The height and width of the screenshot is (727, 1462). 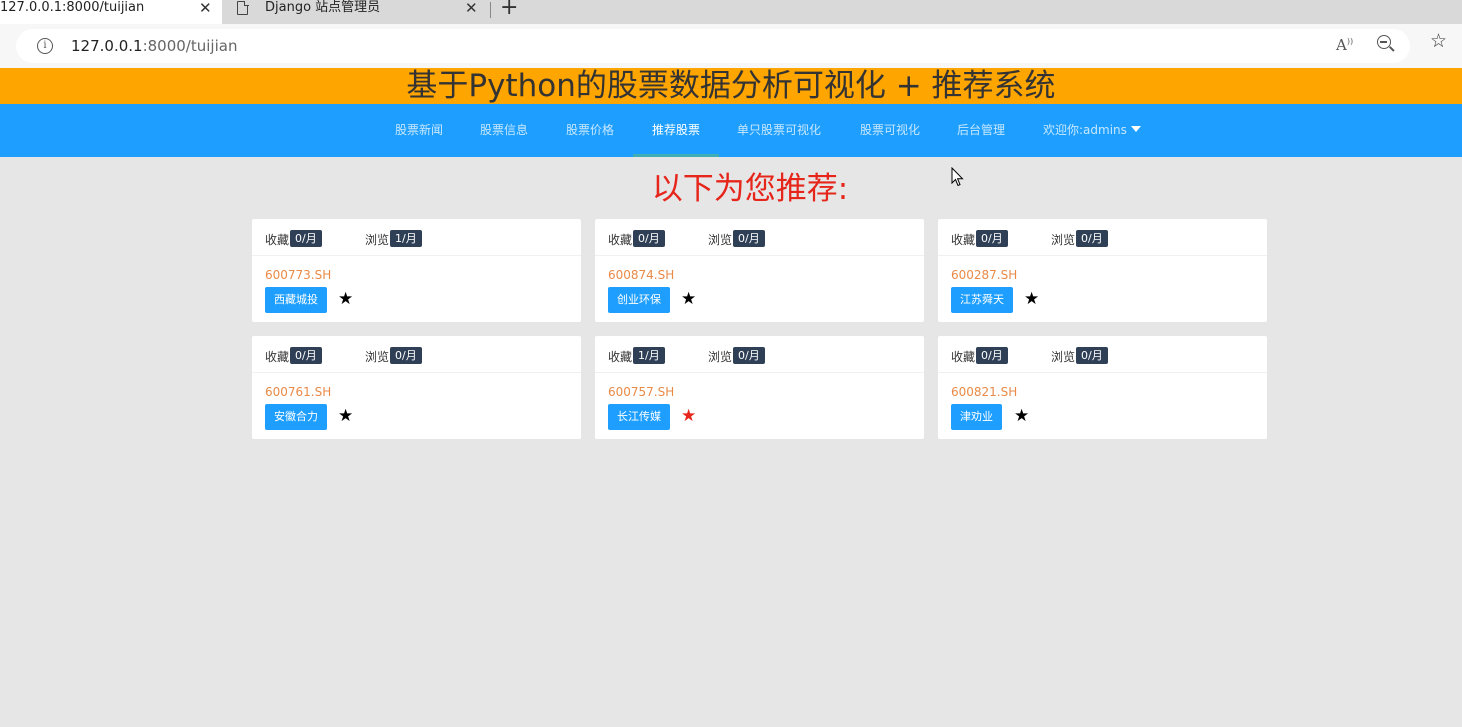 What do you see at coordinates (890, 130) in the screenshot?
I see `nav-item-stock-viz: 股票可视化` at bounding box center [890, 130].